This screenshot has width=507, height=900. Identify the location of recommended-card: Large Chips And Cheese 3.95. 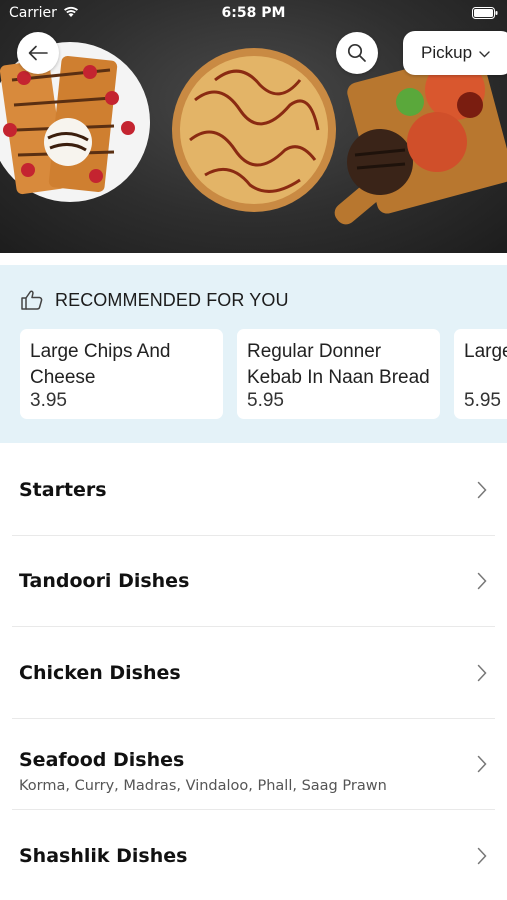
(121, 374).